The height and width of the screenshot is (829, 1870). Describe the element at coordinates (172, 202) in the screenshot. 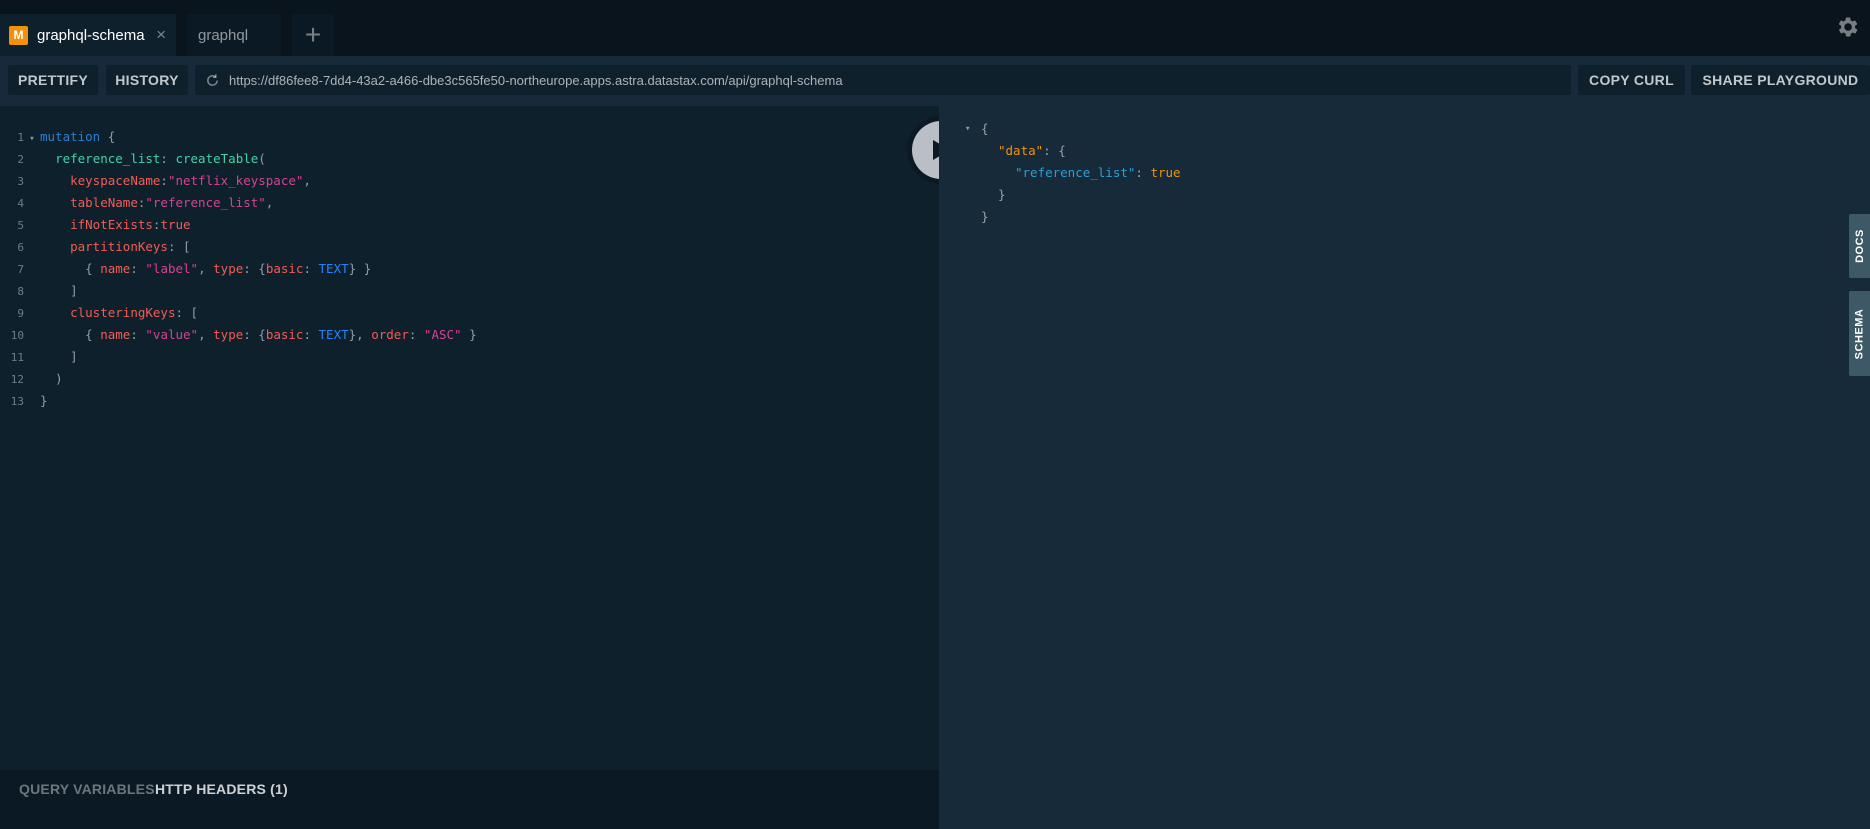

I see `code-text: tableName:"reference_list",` at that location.